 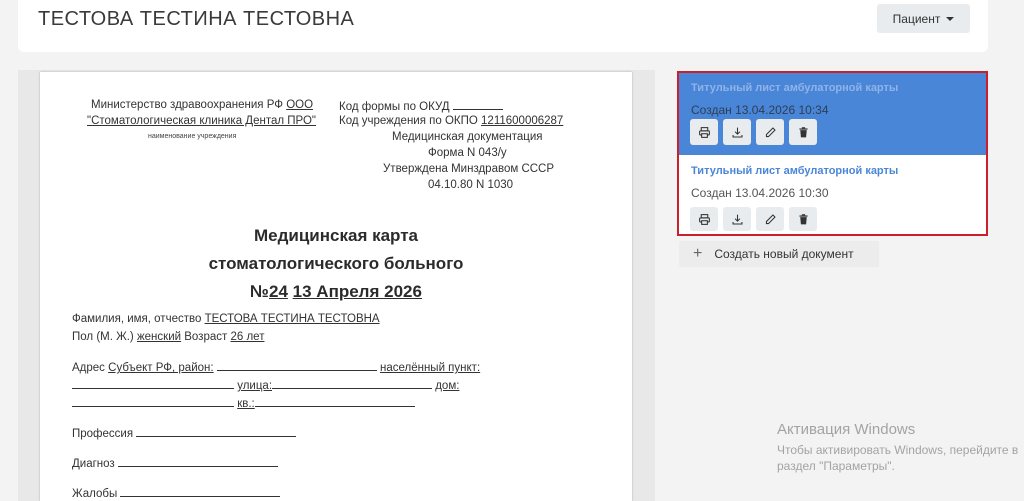 I want to click on locality-blank, so click(x=153, y=383).